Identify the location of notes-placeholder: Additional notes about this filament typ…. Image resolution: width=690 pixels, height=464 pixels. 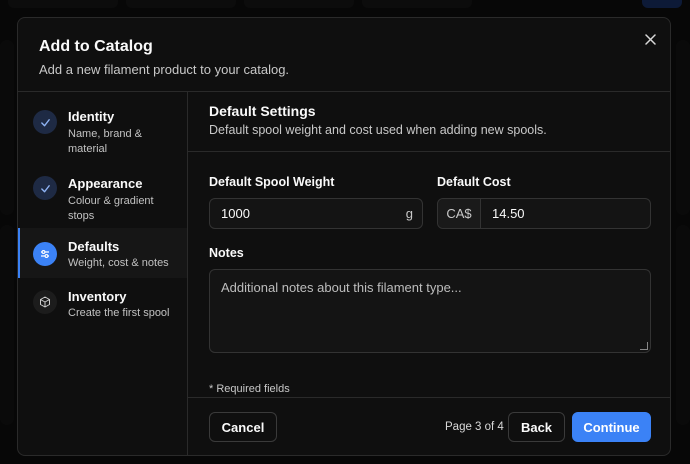
(341, 287).